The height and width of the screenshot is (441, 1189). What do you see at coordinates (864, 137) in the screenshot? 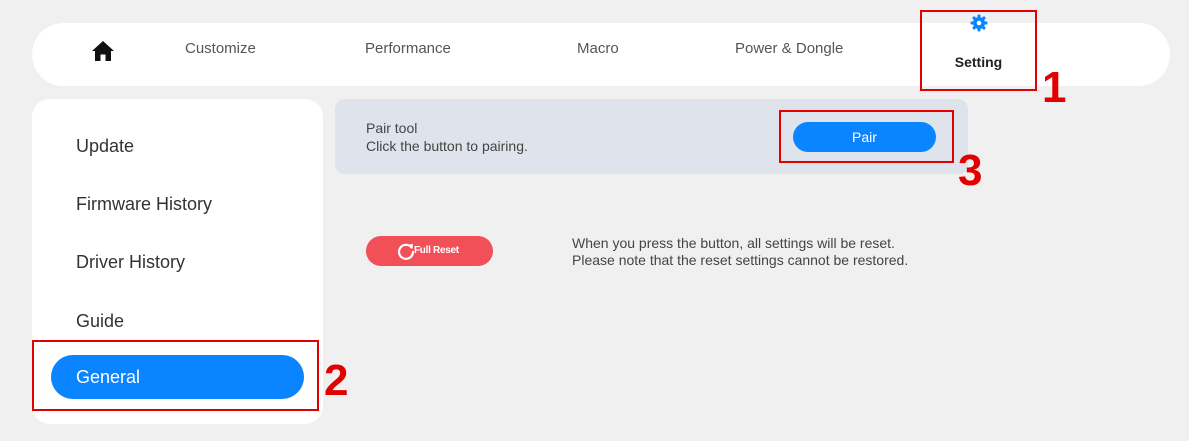
I see `pair-button: Pair` at bounding box center [864, 137].